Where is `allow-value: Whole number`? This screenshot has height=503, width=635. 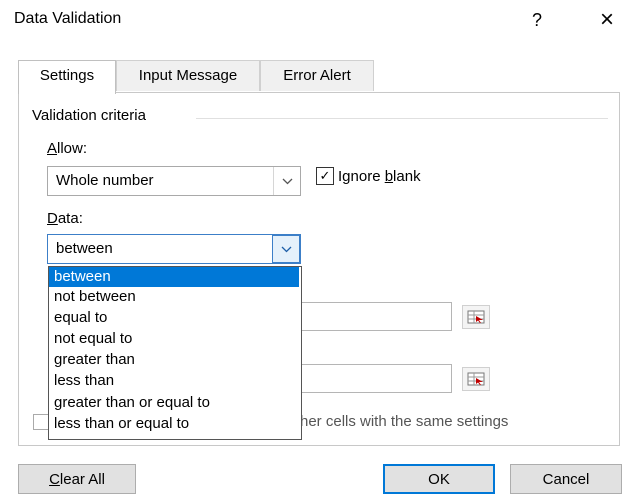
allow-value: Whole number is located at coordinates (105, 180).